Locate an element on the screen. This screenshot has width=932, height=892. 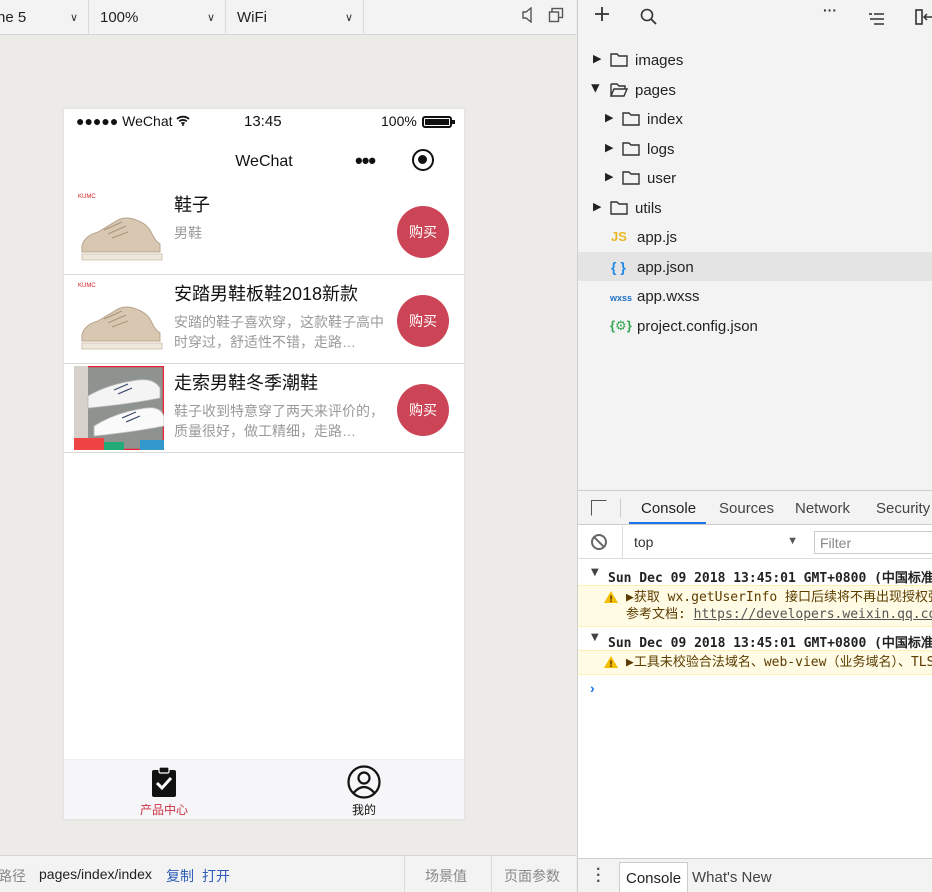
tab-bar: 产品中心 我的 is located at coordinates (264, 789).